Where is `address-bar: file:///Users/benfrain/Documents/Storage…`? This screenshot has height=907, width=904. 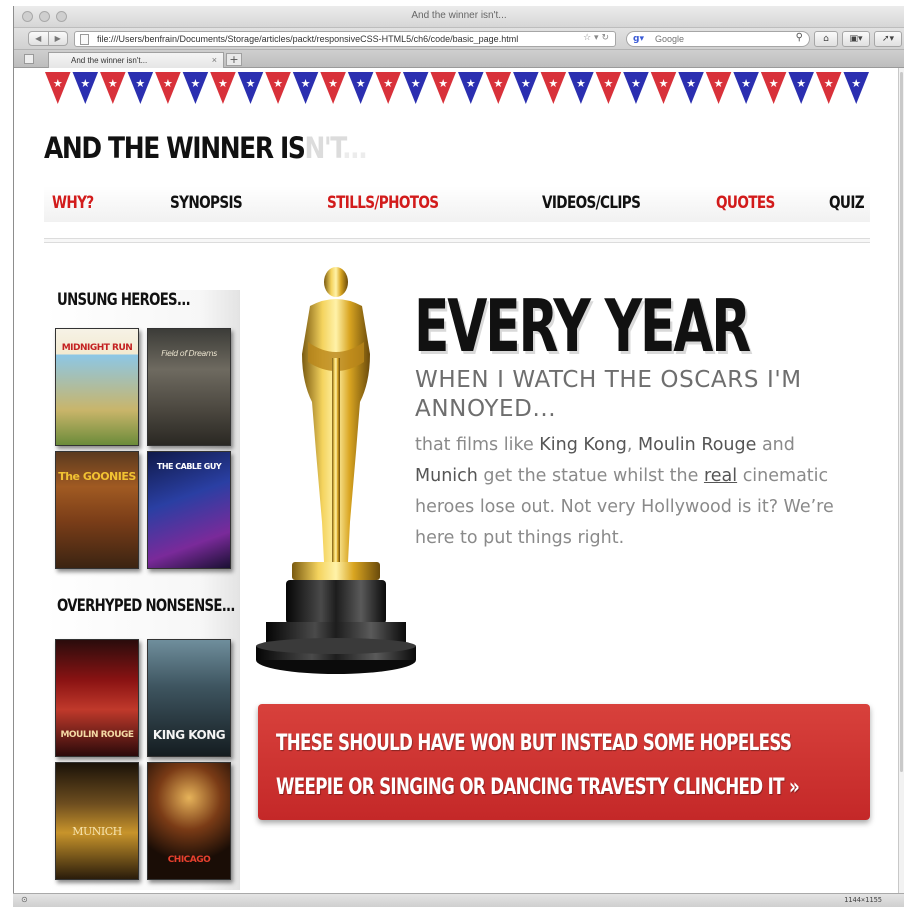 address-bar: file:///Users/benfrain/Documents/Storage… is located at coordinates (345, 39).